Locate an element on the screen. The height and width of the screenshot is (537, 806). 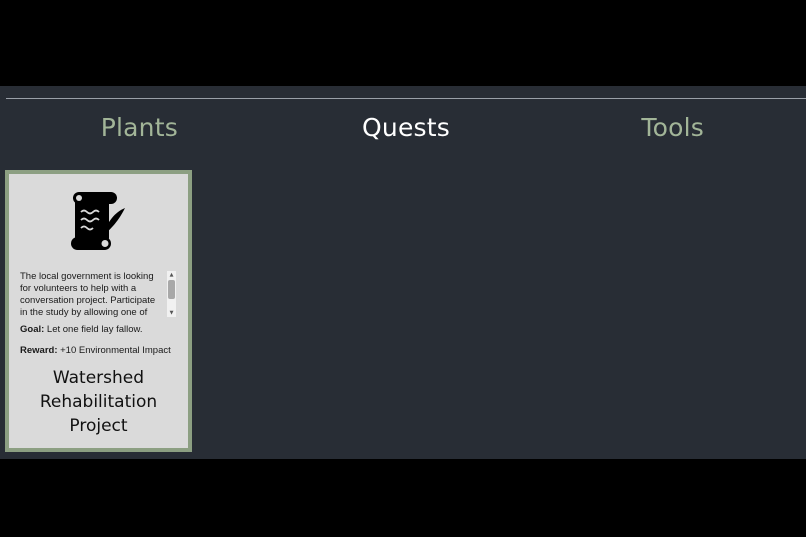
reward-label: Reward: is located at coordinates (39, 350).